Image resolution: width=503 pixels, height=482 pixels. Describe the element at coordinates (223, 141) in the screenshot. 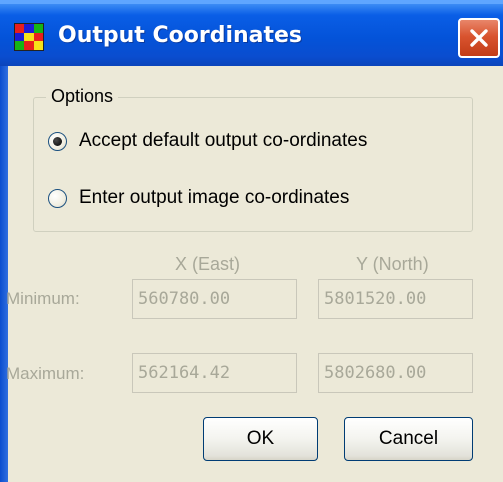

I see `radio-accept-default-label: Accept default output co-ordinates` at that location.